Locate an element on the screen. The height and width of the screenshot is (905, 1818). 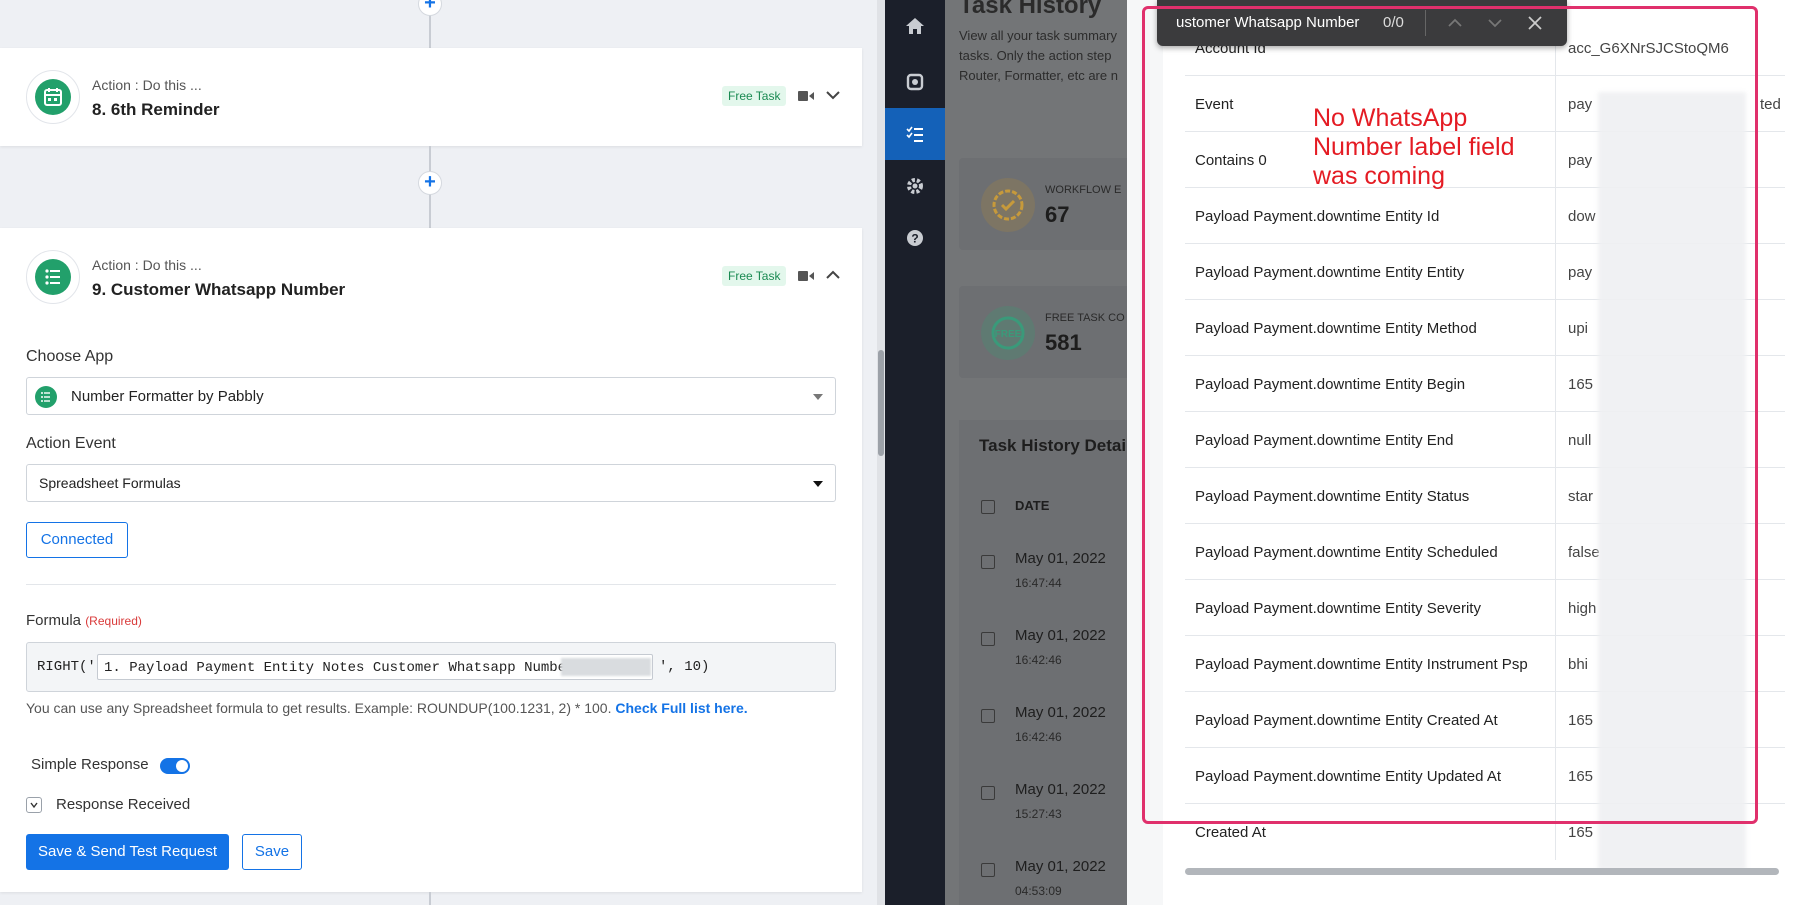
sidebar-item-settings is located at coordinates (915, 186).